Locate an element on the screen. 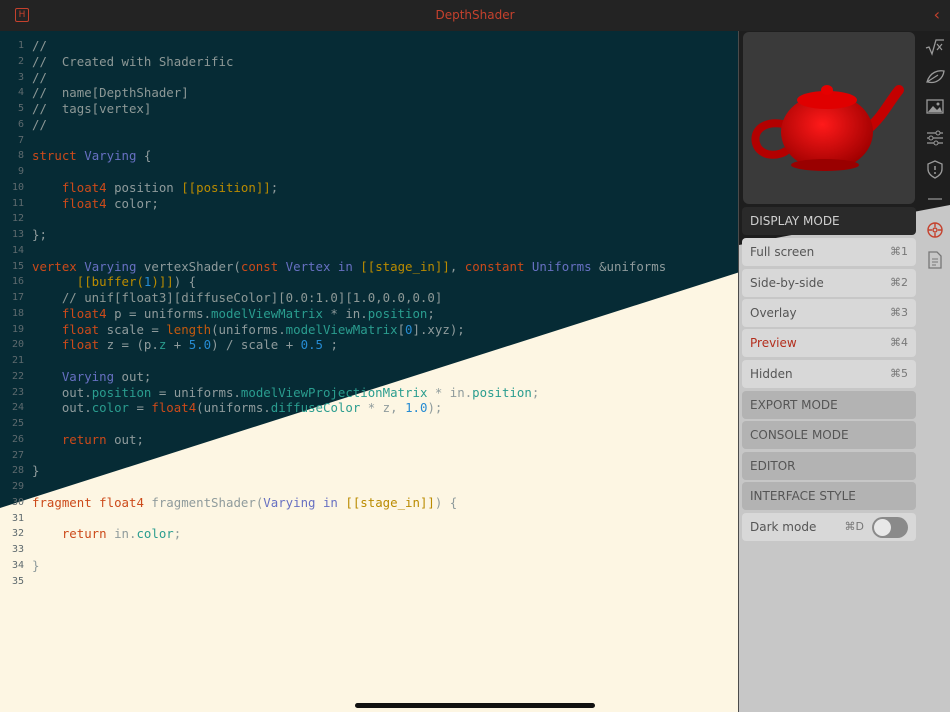  export-mode-label: EXPORT MODE is located at coordinates (794, 405).